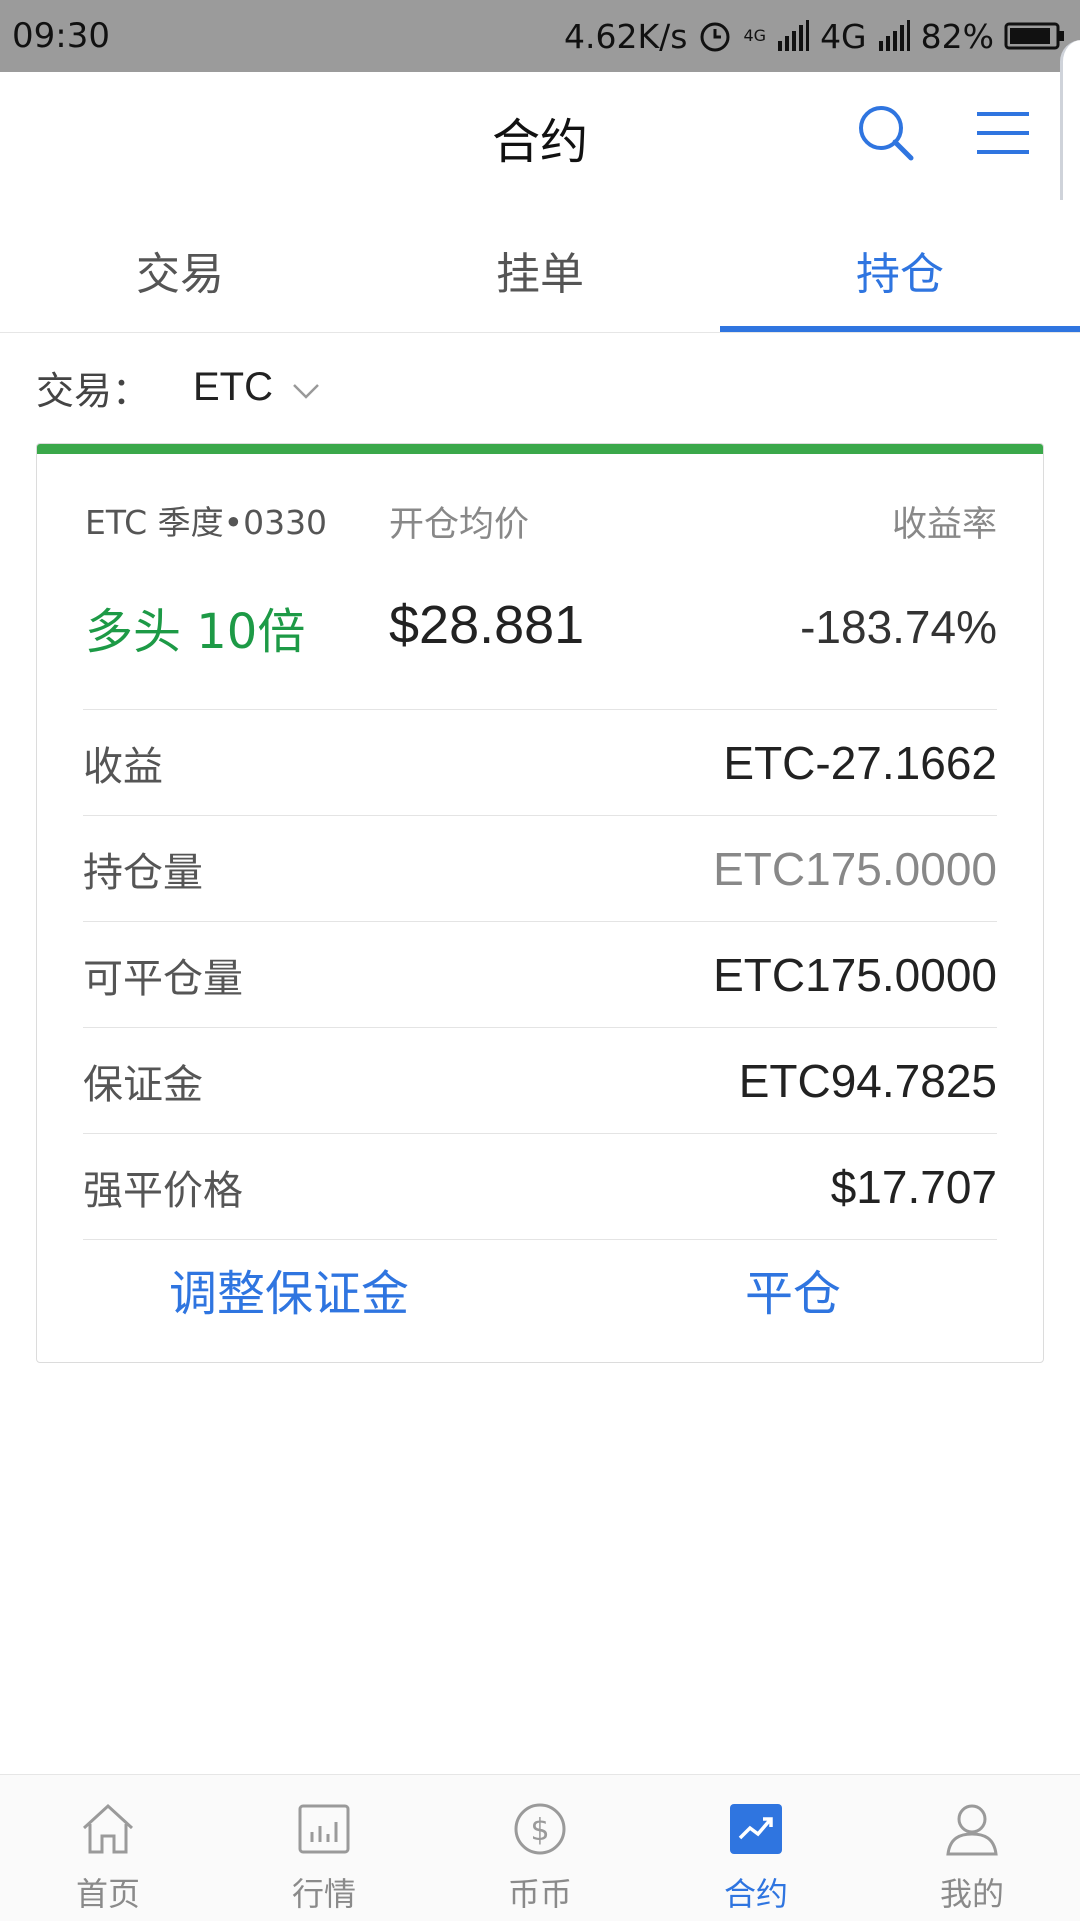 The width and height of the screenshot is (1080, 1921). I want to click on alarm-icon, so click(715, 36).